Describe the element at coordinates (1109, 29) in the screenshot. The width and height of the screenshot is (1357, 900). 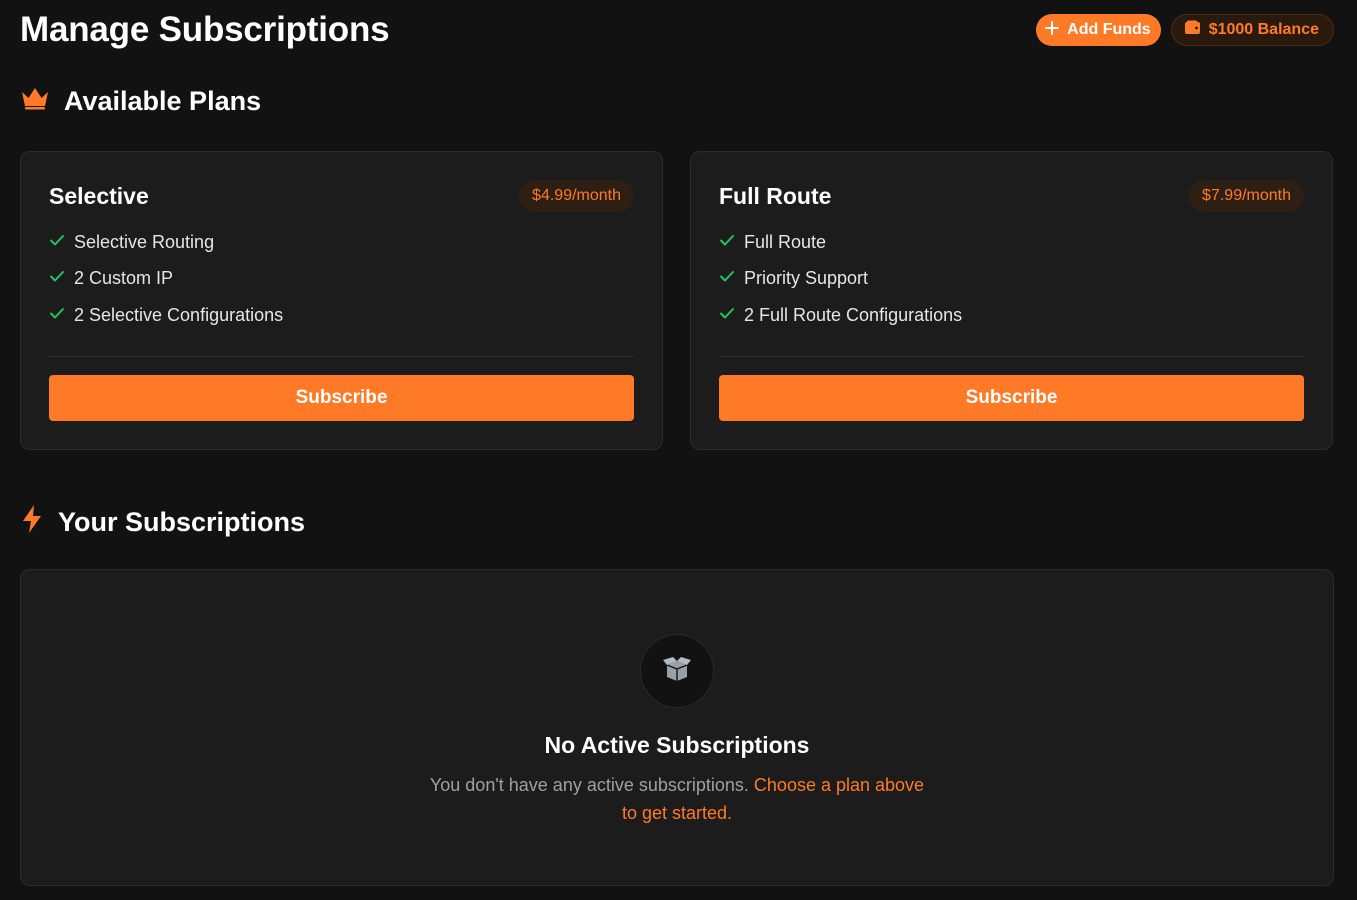
I see `add-funds-label: Add Funds` at that location.